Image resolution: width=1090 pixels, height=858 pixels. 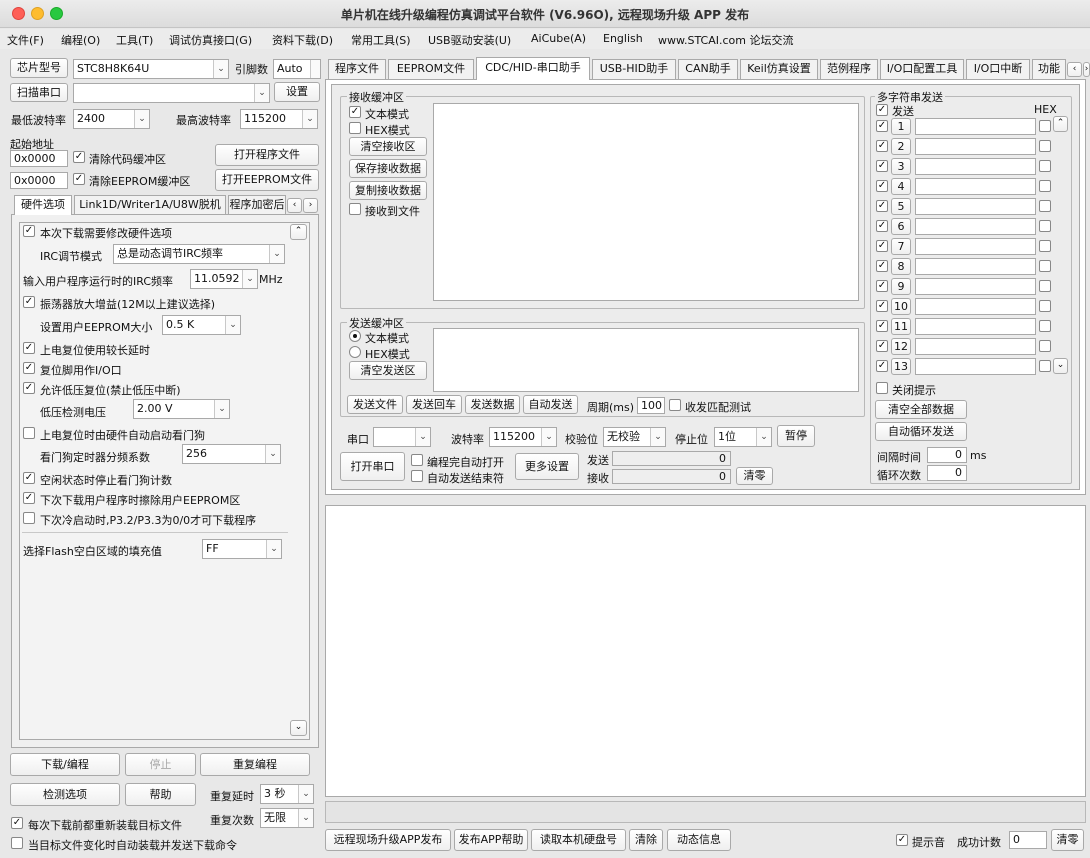 I want to click on multi-row-send-button: 9, so click(x=901, y=286).